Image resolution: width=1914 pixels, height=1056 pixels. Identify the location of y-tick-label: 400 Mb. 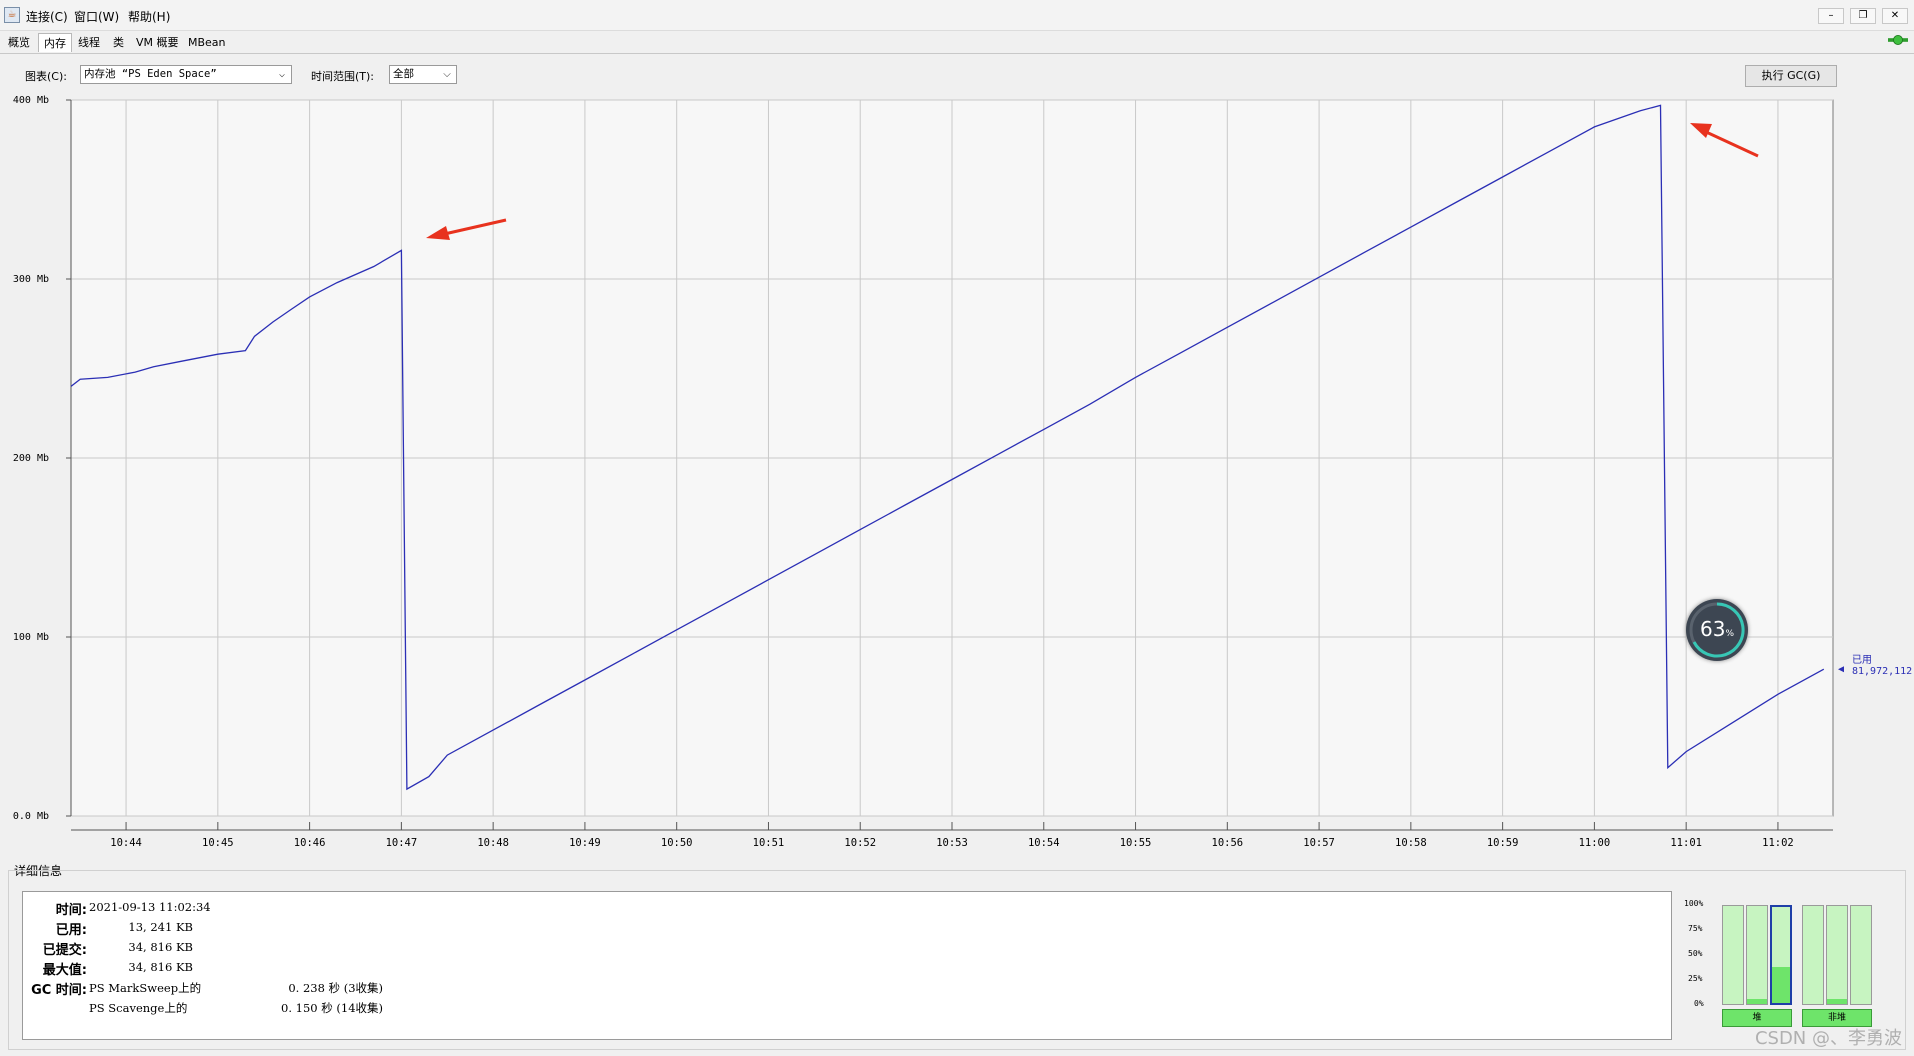
(31, 100).